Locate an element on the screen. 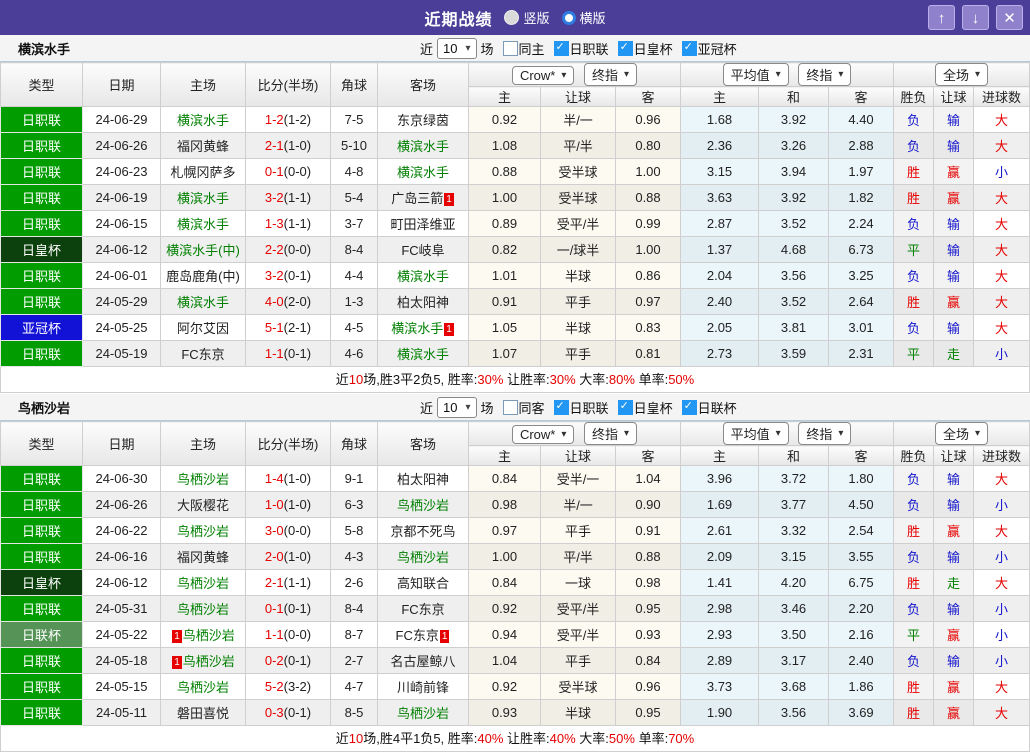  result-goals-value: 小 is located at coordinates (1002, 635).